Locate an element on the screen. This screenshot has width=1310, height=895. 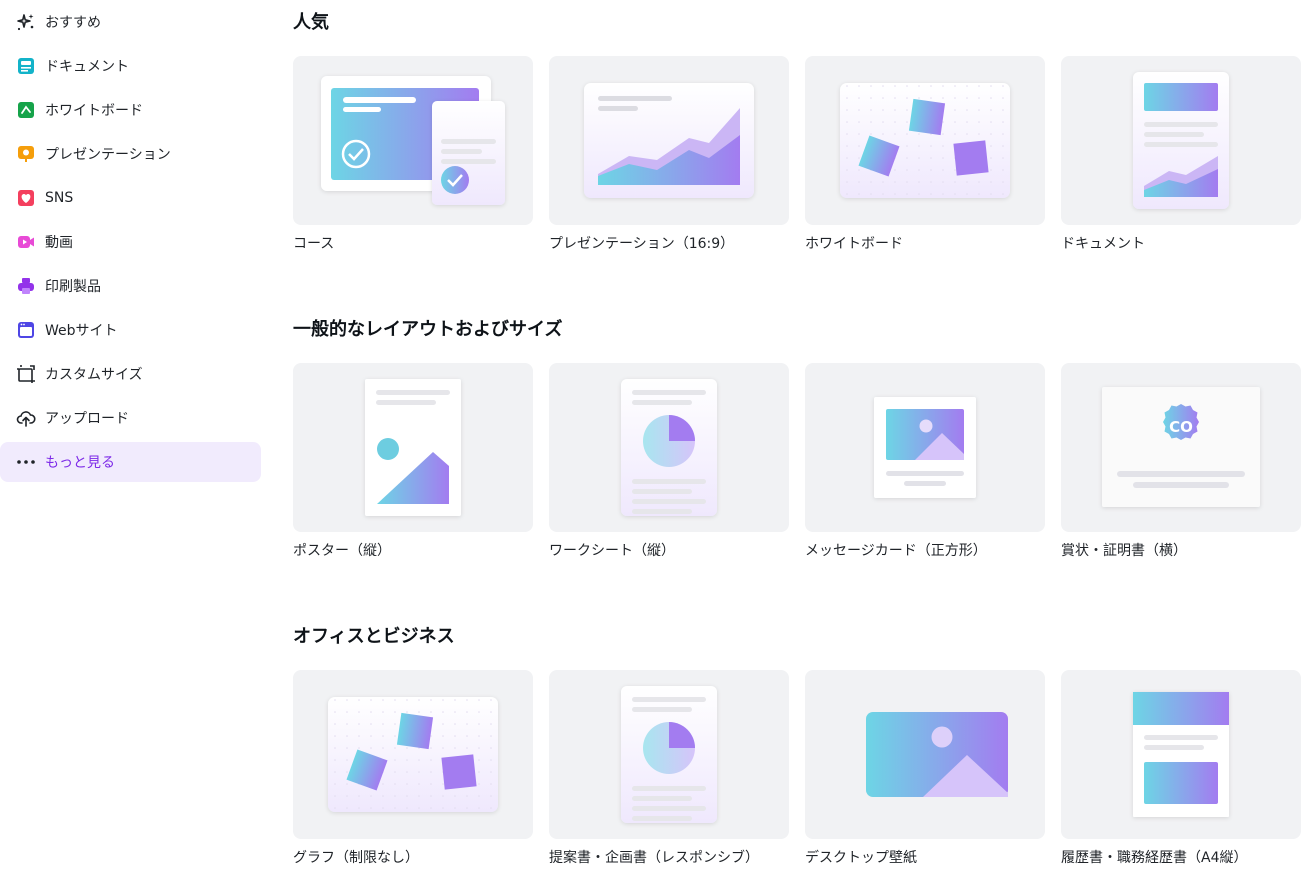
sidebar-item-1: ドキュメント is located at coordinates (130, 66).